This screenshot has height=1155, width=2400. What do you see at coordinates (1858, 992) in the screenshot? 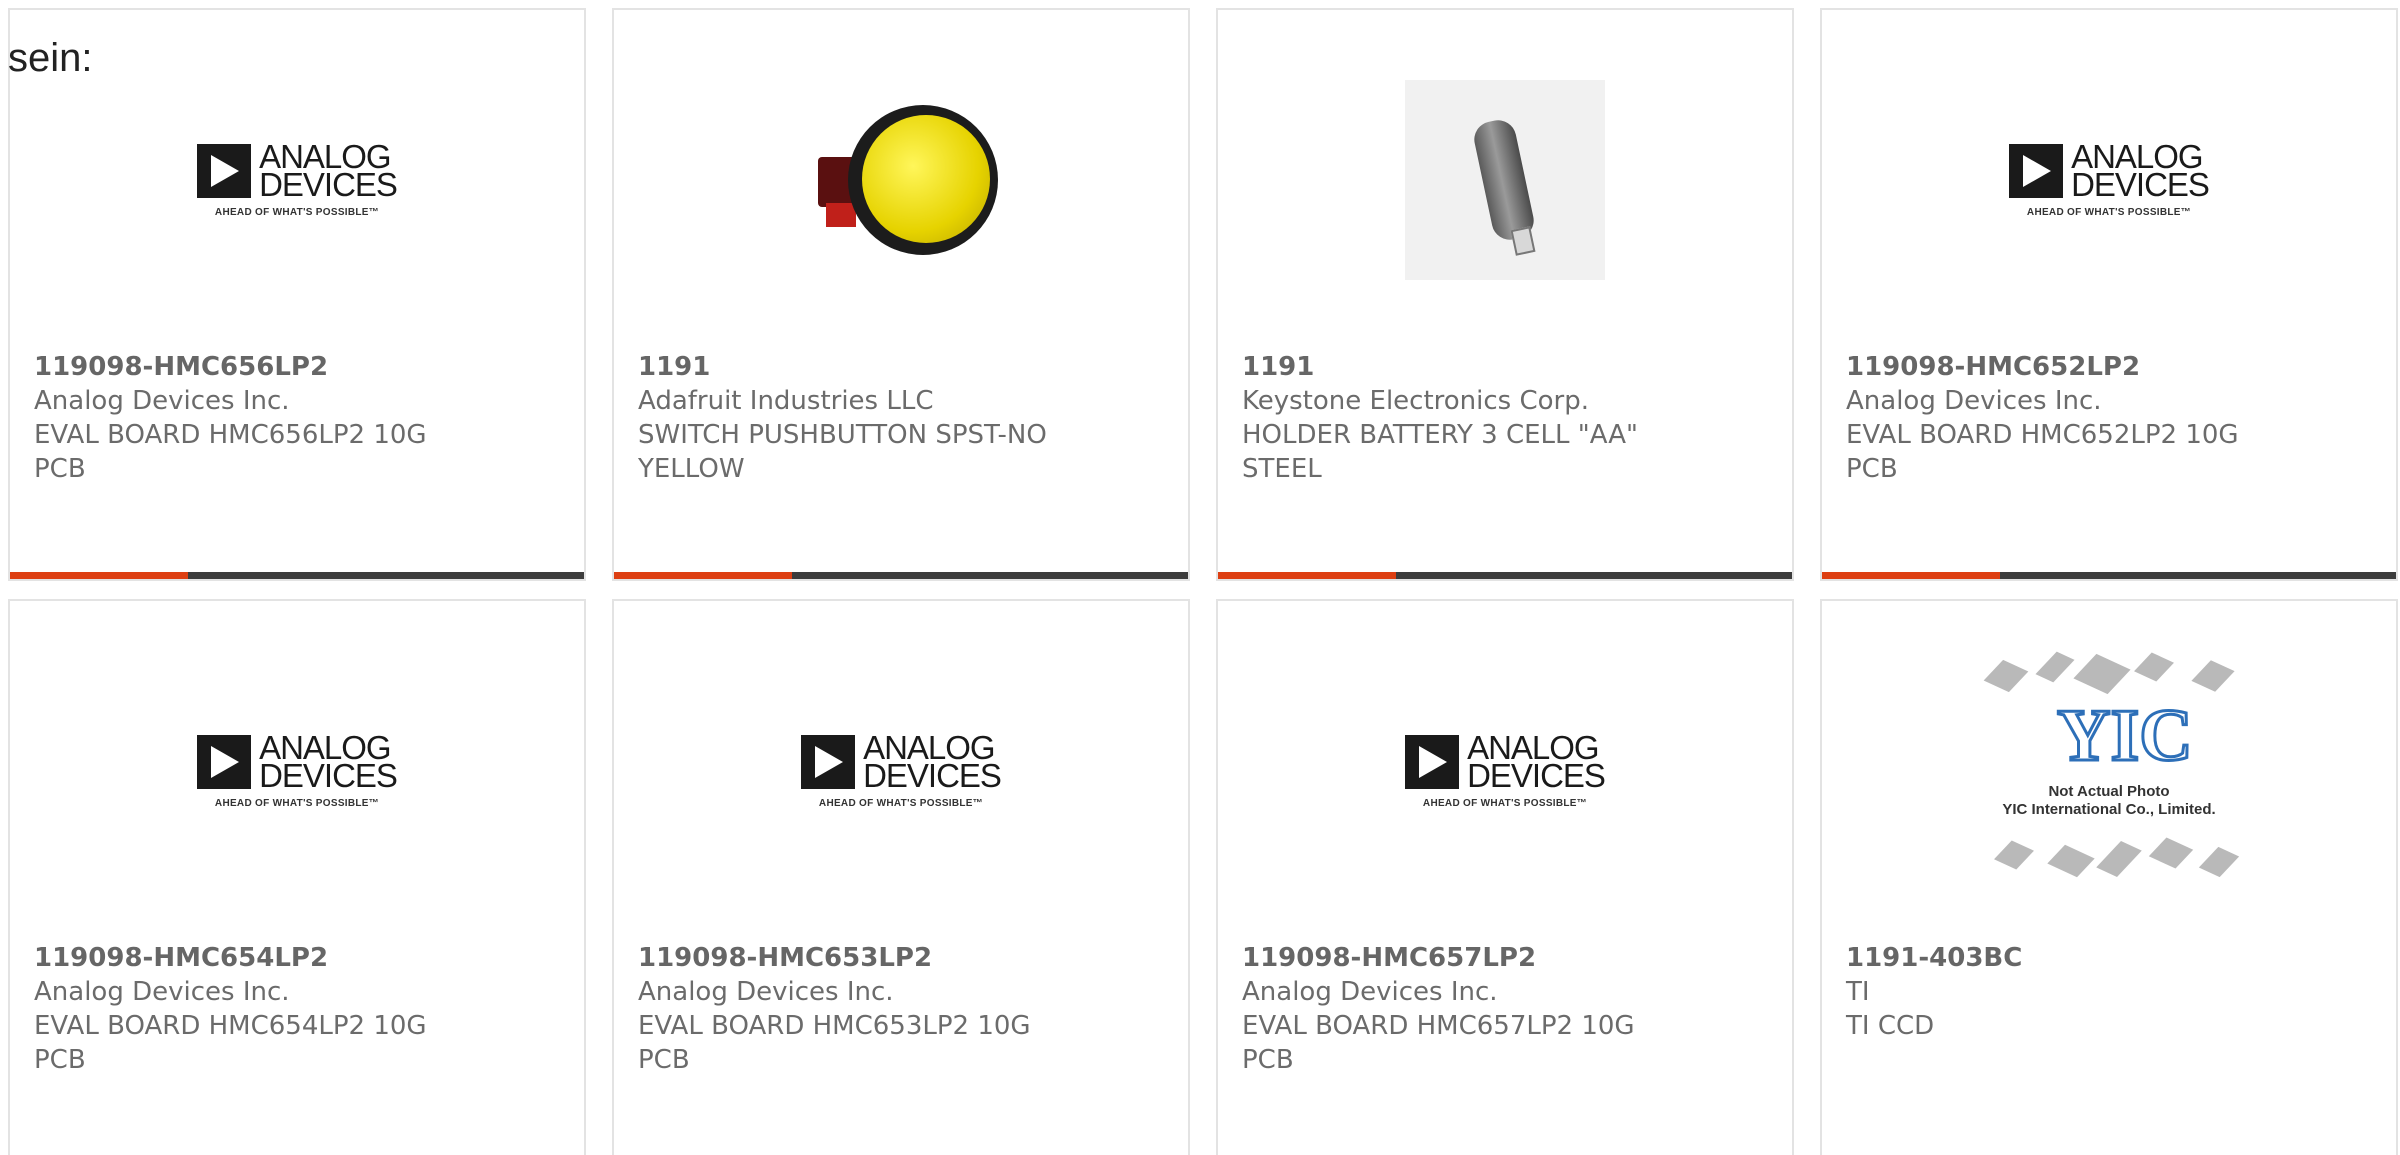
I see `manufacturer: TI` at bounding box center [1858, 992].